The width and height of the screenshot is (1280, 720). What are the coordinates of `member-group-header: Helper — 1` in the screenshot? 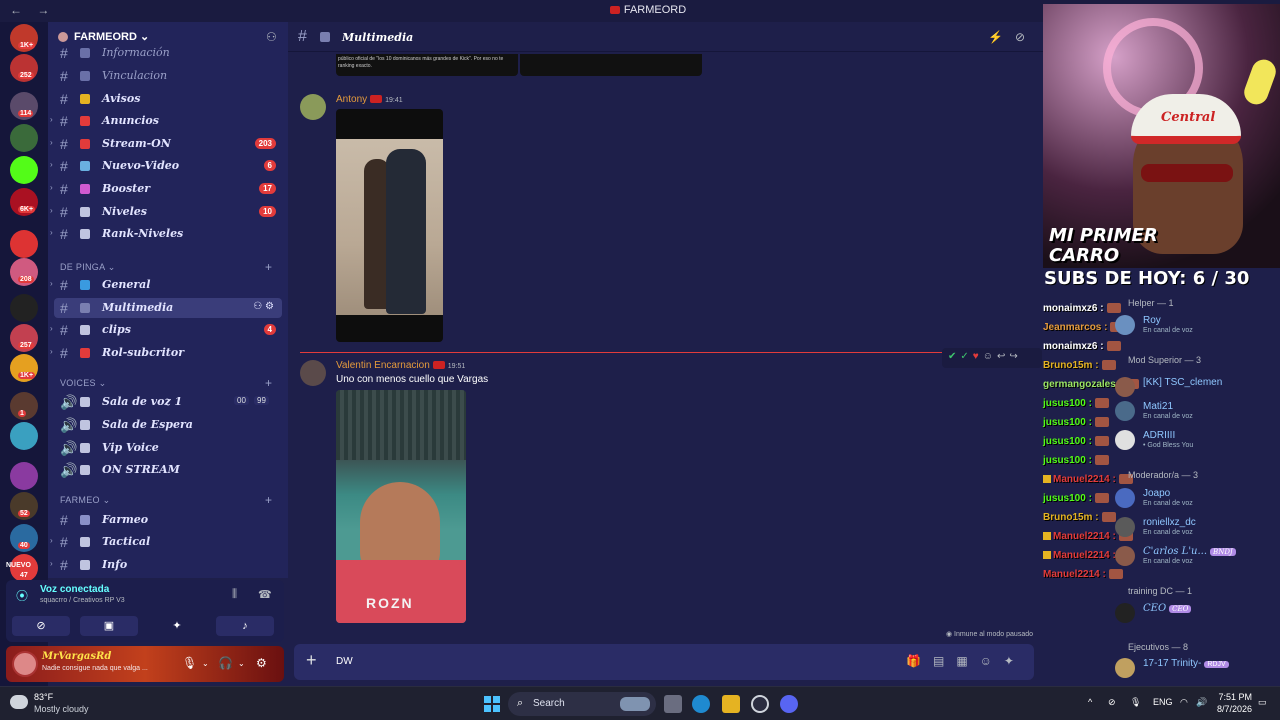 It's located at (1151, 303).